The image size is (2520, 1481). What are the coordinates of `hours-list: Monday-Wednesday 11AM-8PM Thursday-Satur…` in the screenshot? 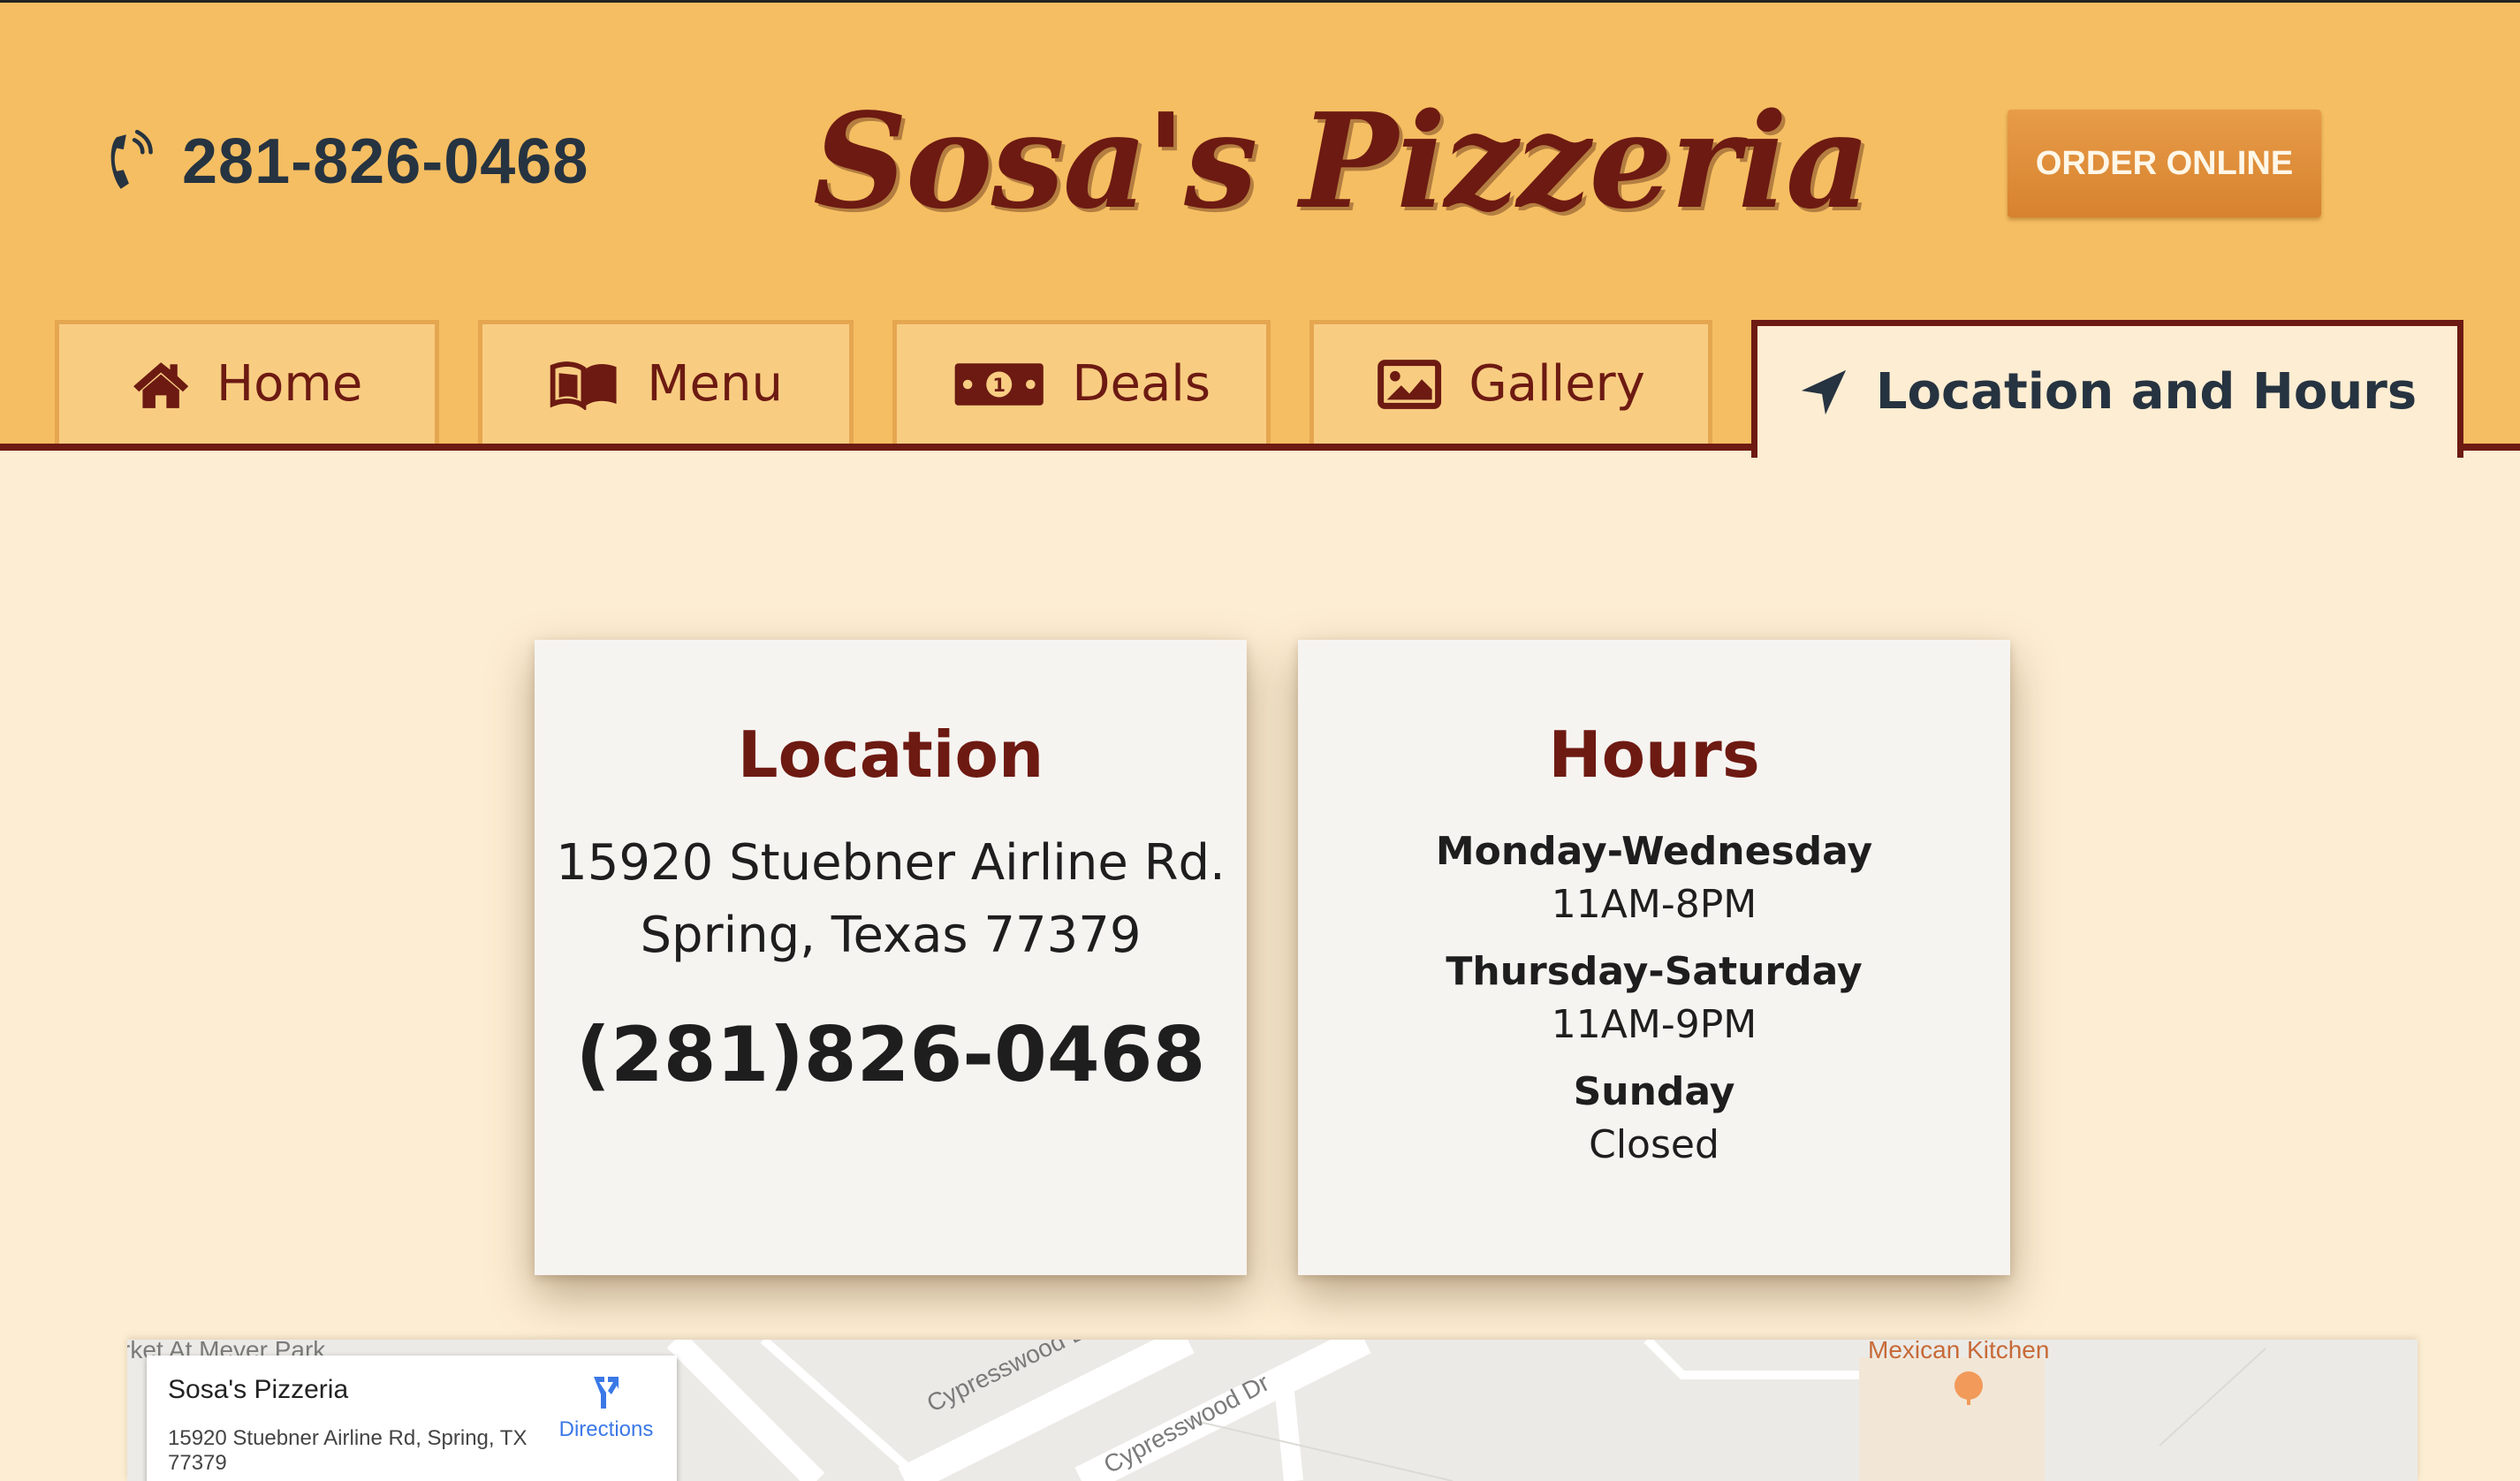 It's located at (1654, 1005).